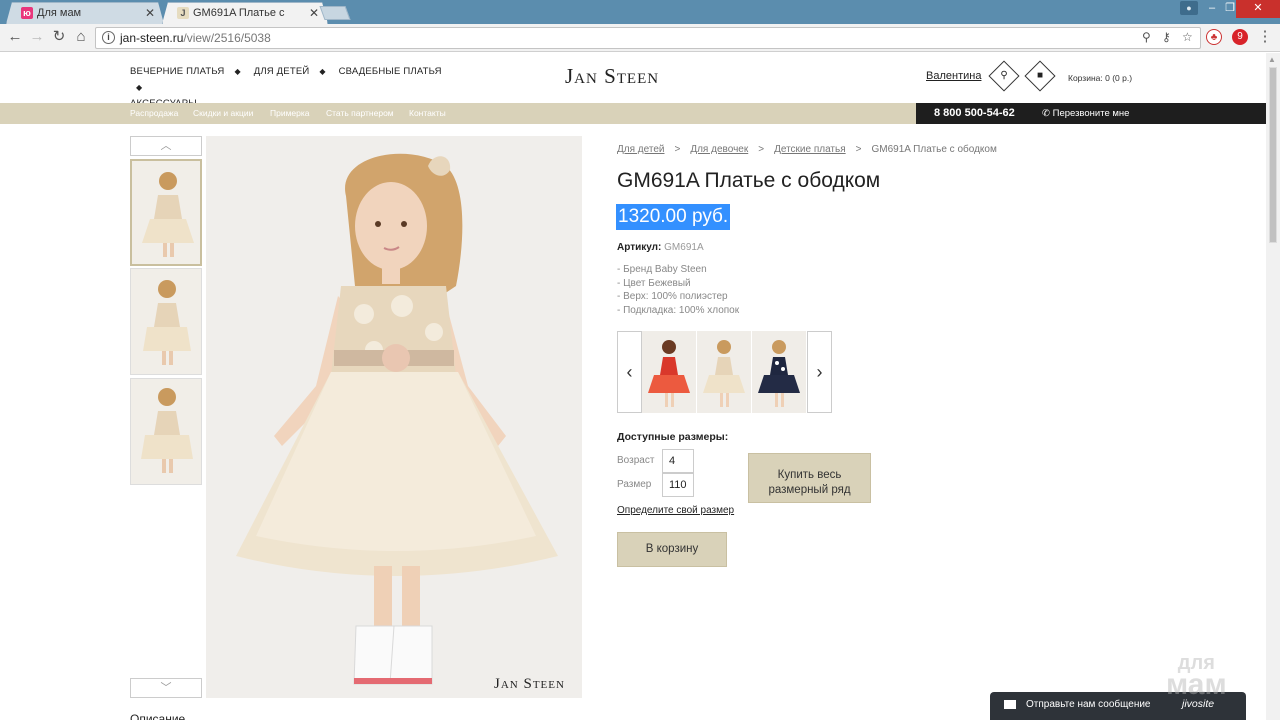  Describe the element at coordinates (390, 72) in the screenshot. I see `nav-wedding-dresses: свадебные платья` at that location.